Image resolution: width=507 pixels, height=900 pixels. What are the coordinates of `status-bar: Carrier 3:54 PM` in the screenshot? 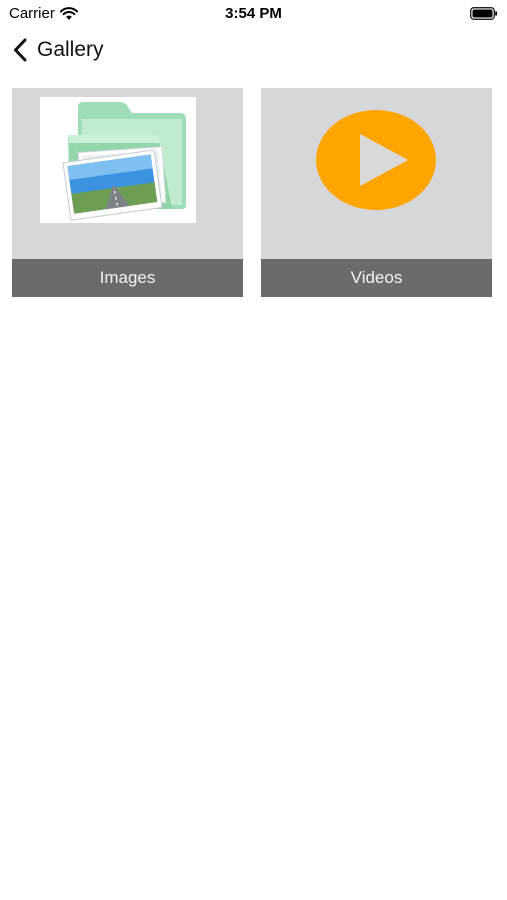 It's located at (253, 14).